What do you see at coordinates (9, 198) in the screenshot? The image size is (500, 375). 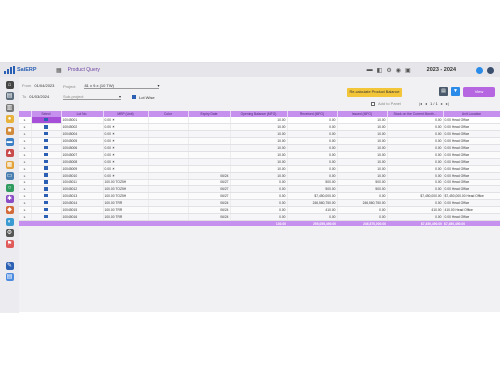 I see `gear-icon: ✱` at bounding box center [9, 198].